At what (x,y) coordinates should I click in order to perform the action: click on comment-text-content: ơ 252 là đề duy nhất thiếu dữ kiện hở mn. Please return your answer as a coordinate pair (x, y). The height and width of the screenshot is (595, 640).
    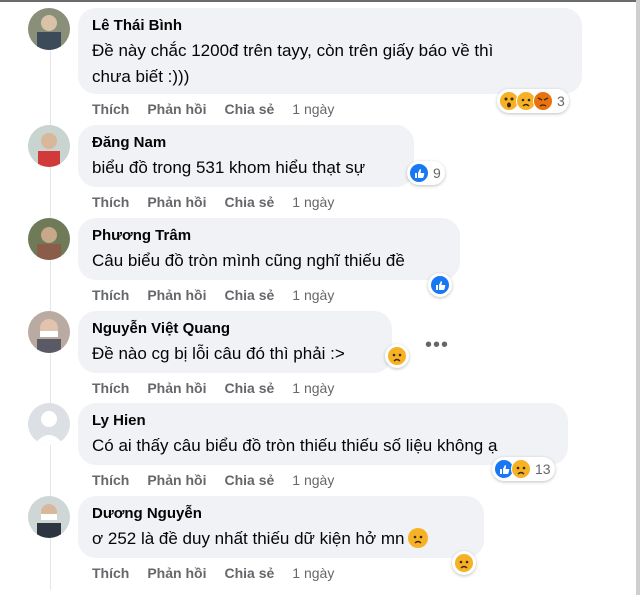
    Looking at the image, I should click on (248, 538).